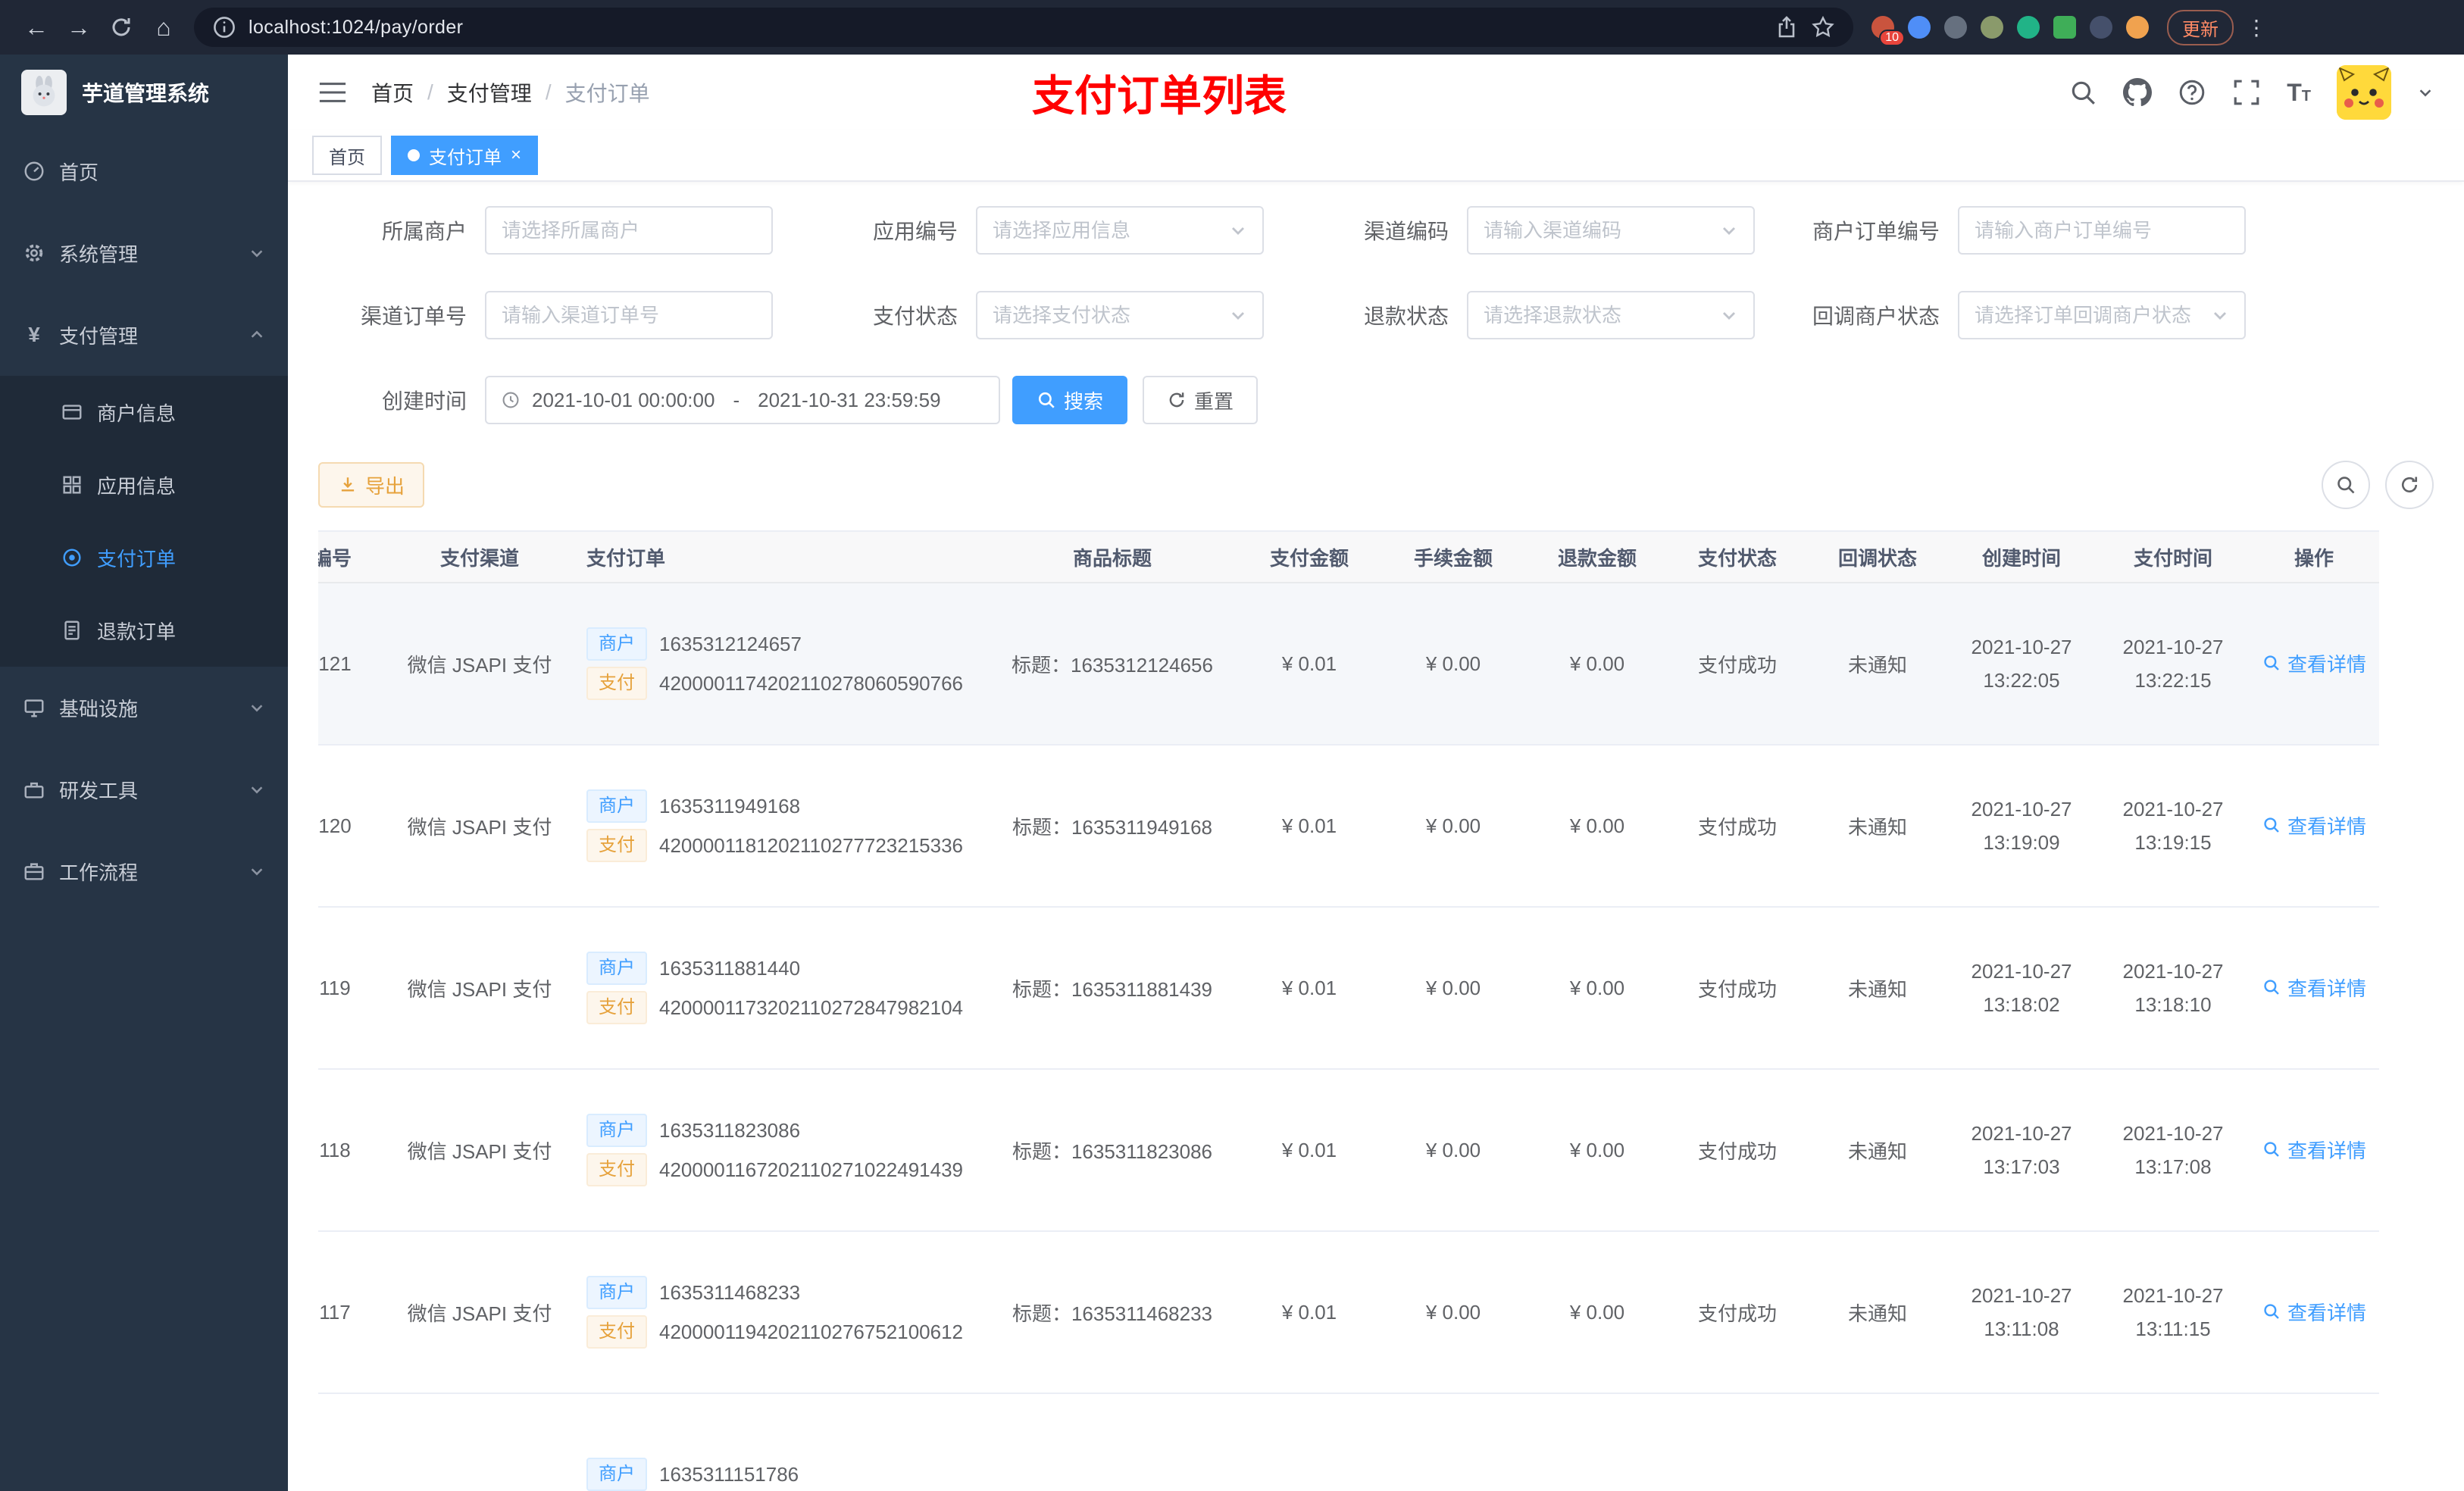  What do you see at coordinates (1070, 400) in the screenshot?
I see `search-button: 搜索` at bounding box center [1070, 400].